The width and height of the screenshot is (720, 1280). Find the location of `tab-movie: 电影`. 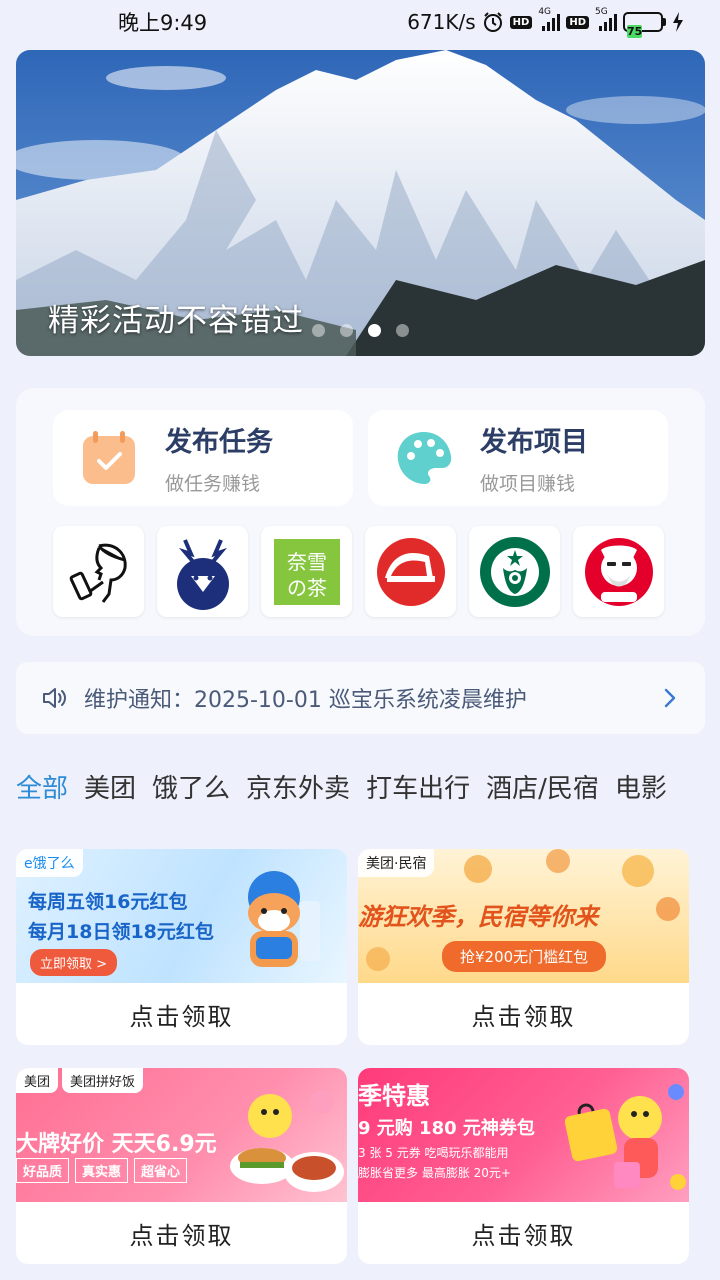

tab-movie: 电影 is located at coordinates (641, 792).